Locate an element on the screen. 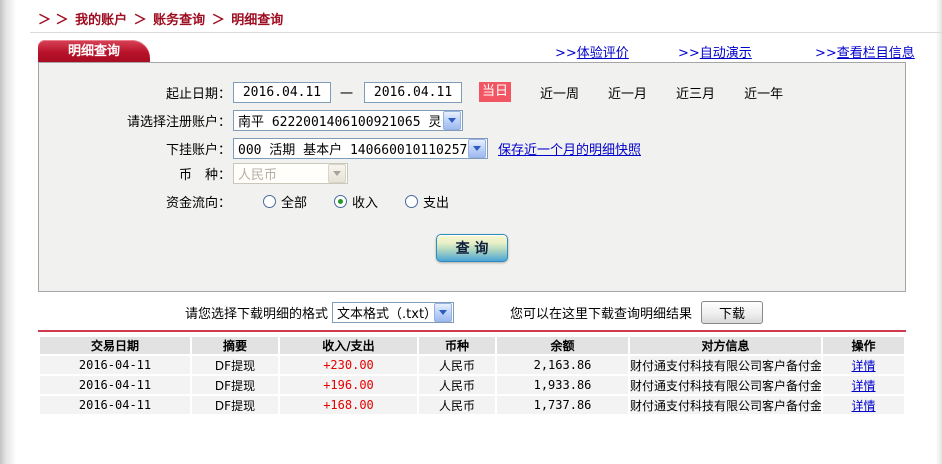  date-range-label: 起止日期： is located at coordinates (198, 94).